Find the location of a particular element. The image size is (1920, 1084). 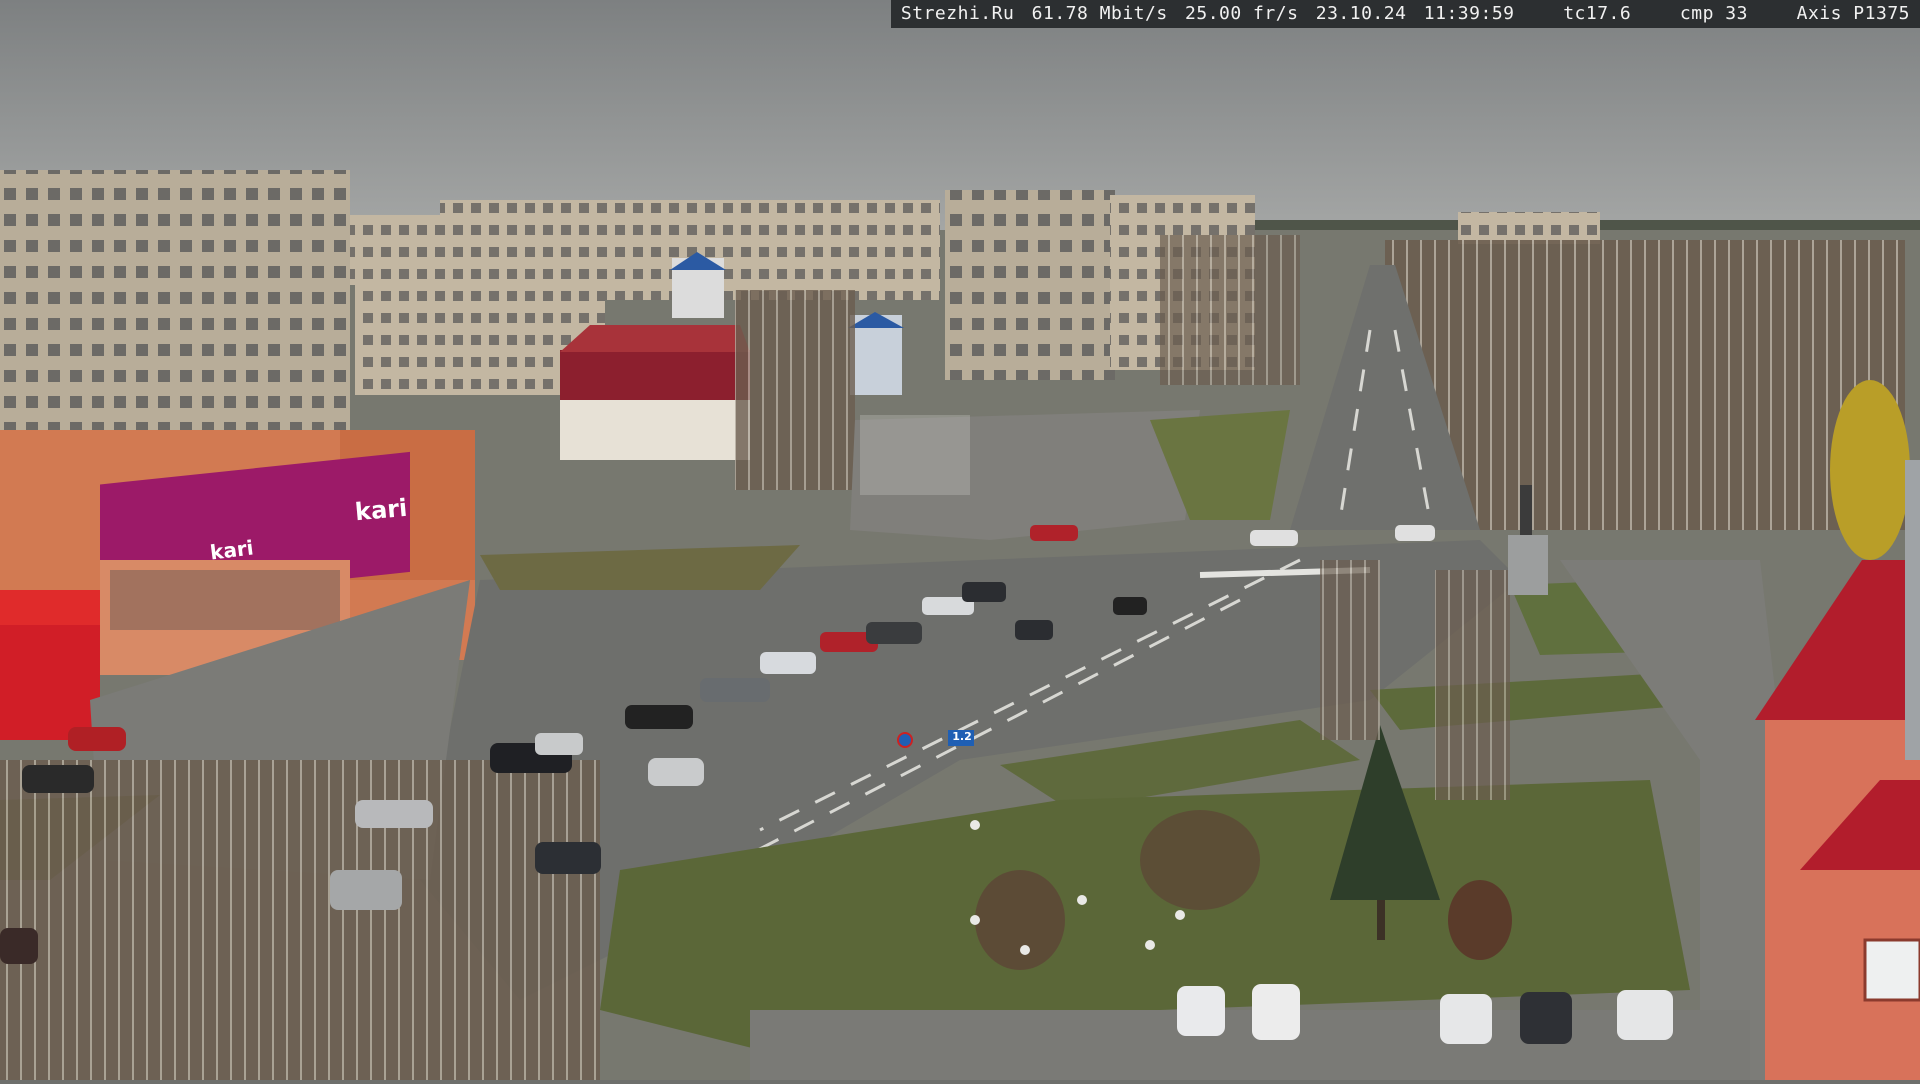

site-name: Strezhi.Ru is located at coordinates (957, 13).